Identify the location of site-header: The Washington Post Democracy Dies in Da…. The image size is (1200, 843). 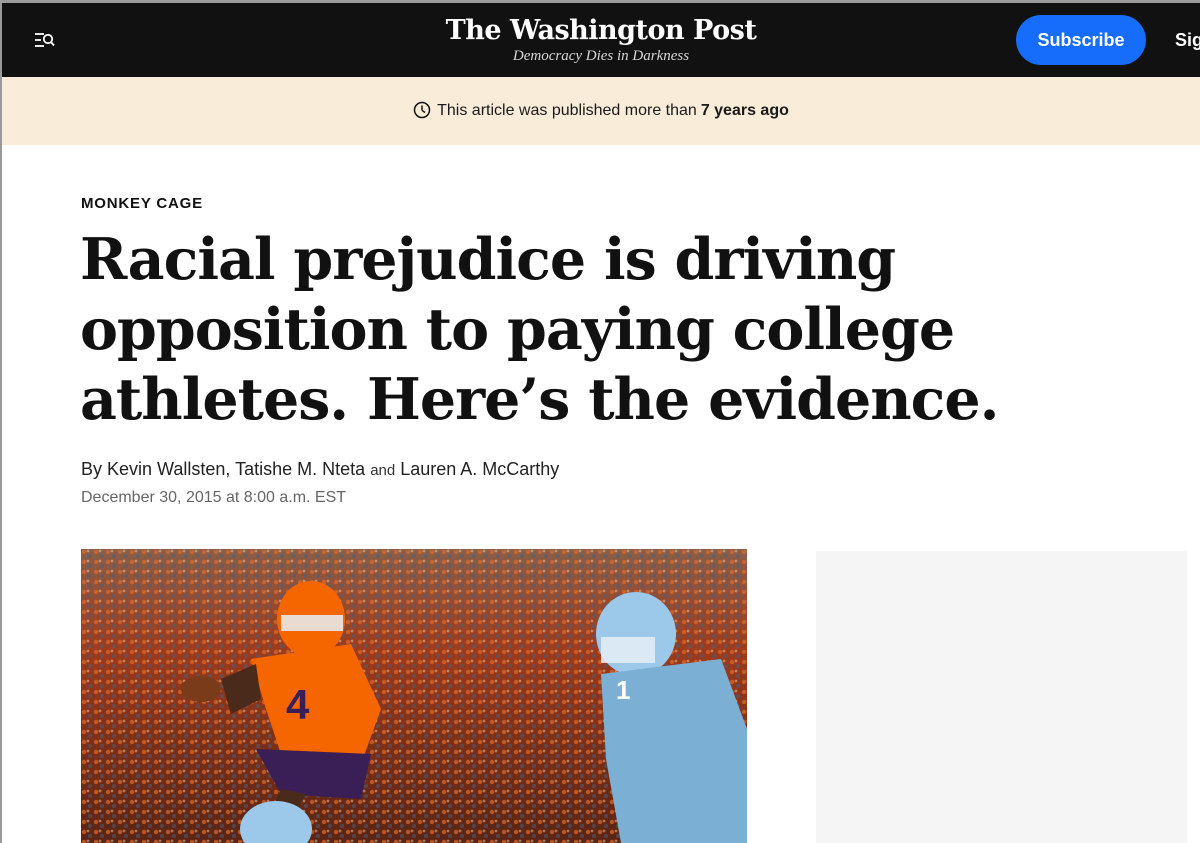
(601, 40).